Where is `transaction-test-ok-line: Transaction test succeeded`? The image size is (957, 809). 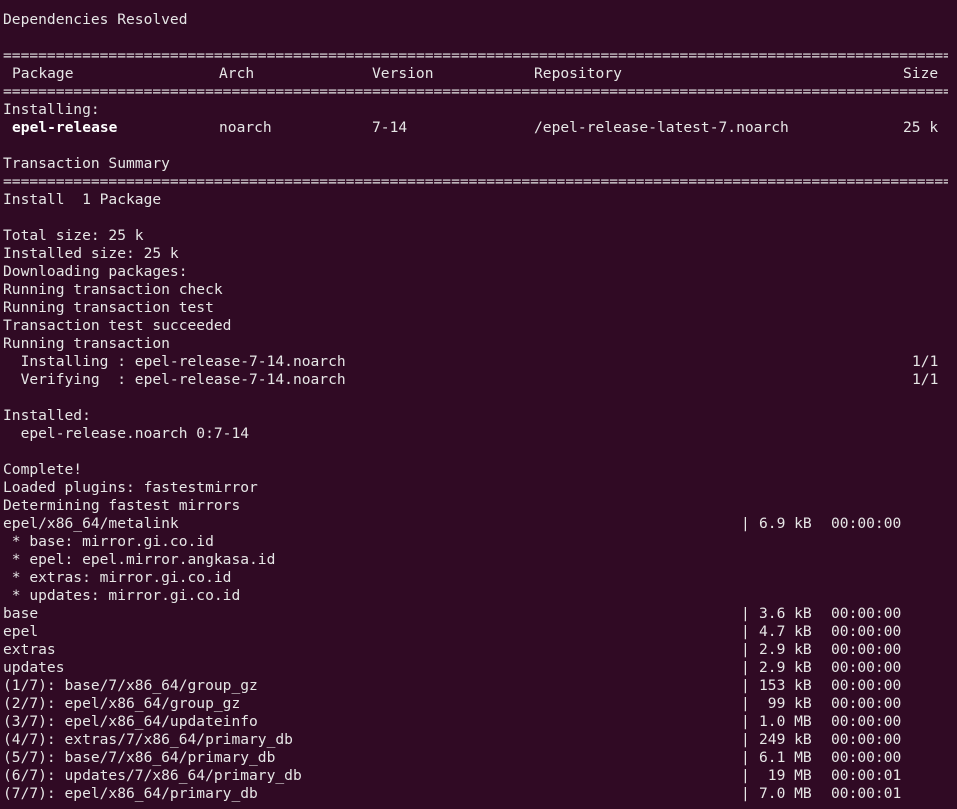
transaction-test-ok-line: Transaction test succeeded is located at coordinates (117, 325).